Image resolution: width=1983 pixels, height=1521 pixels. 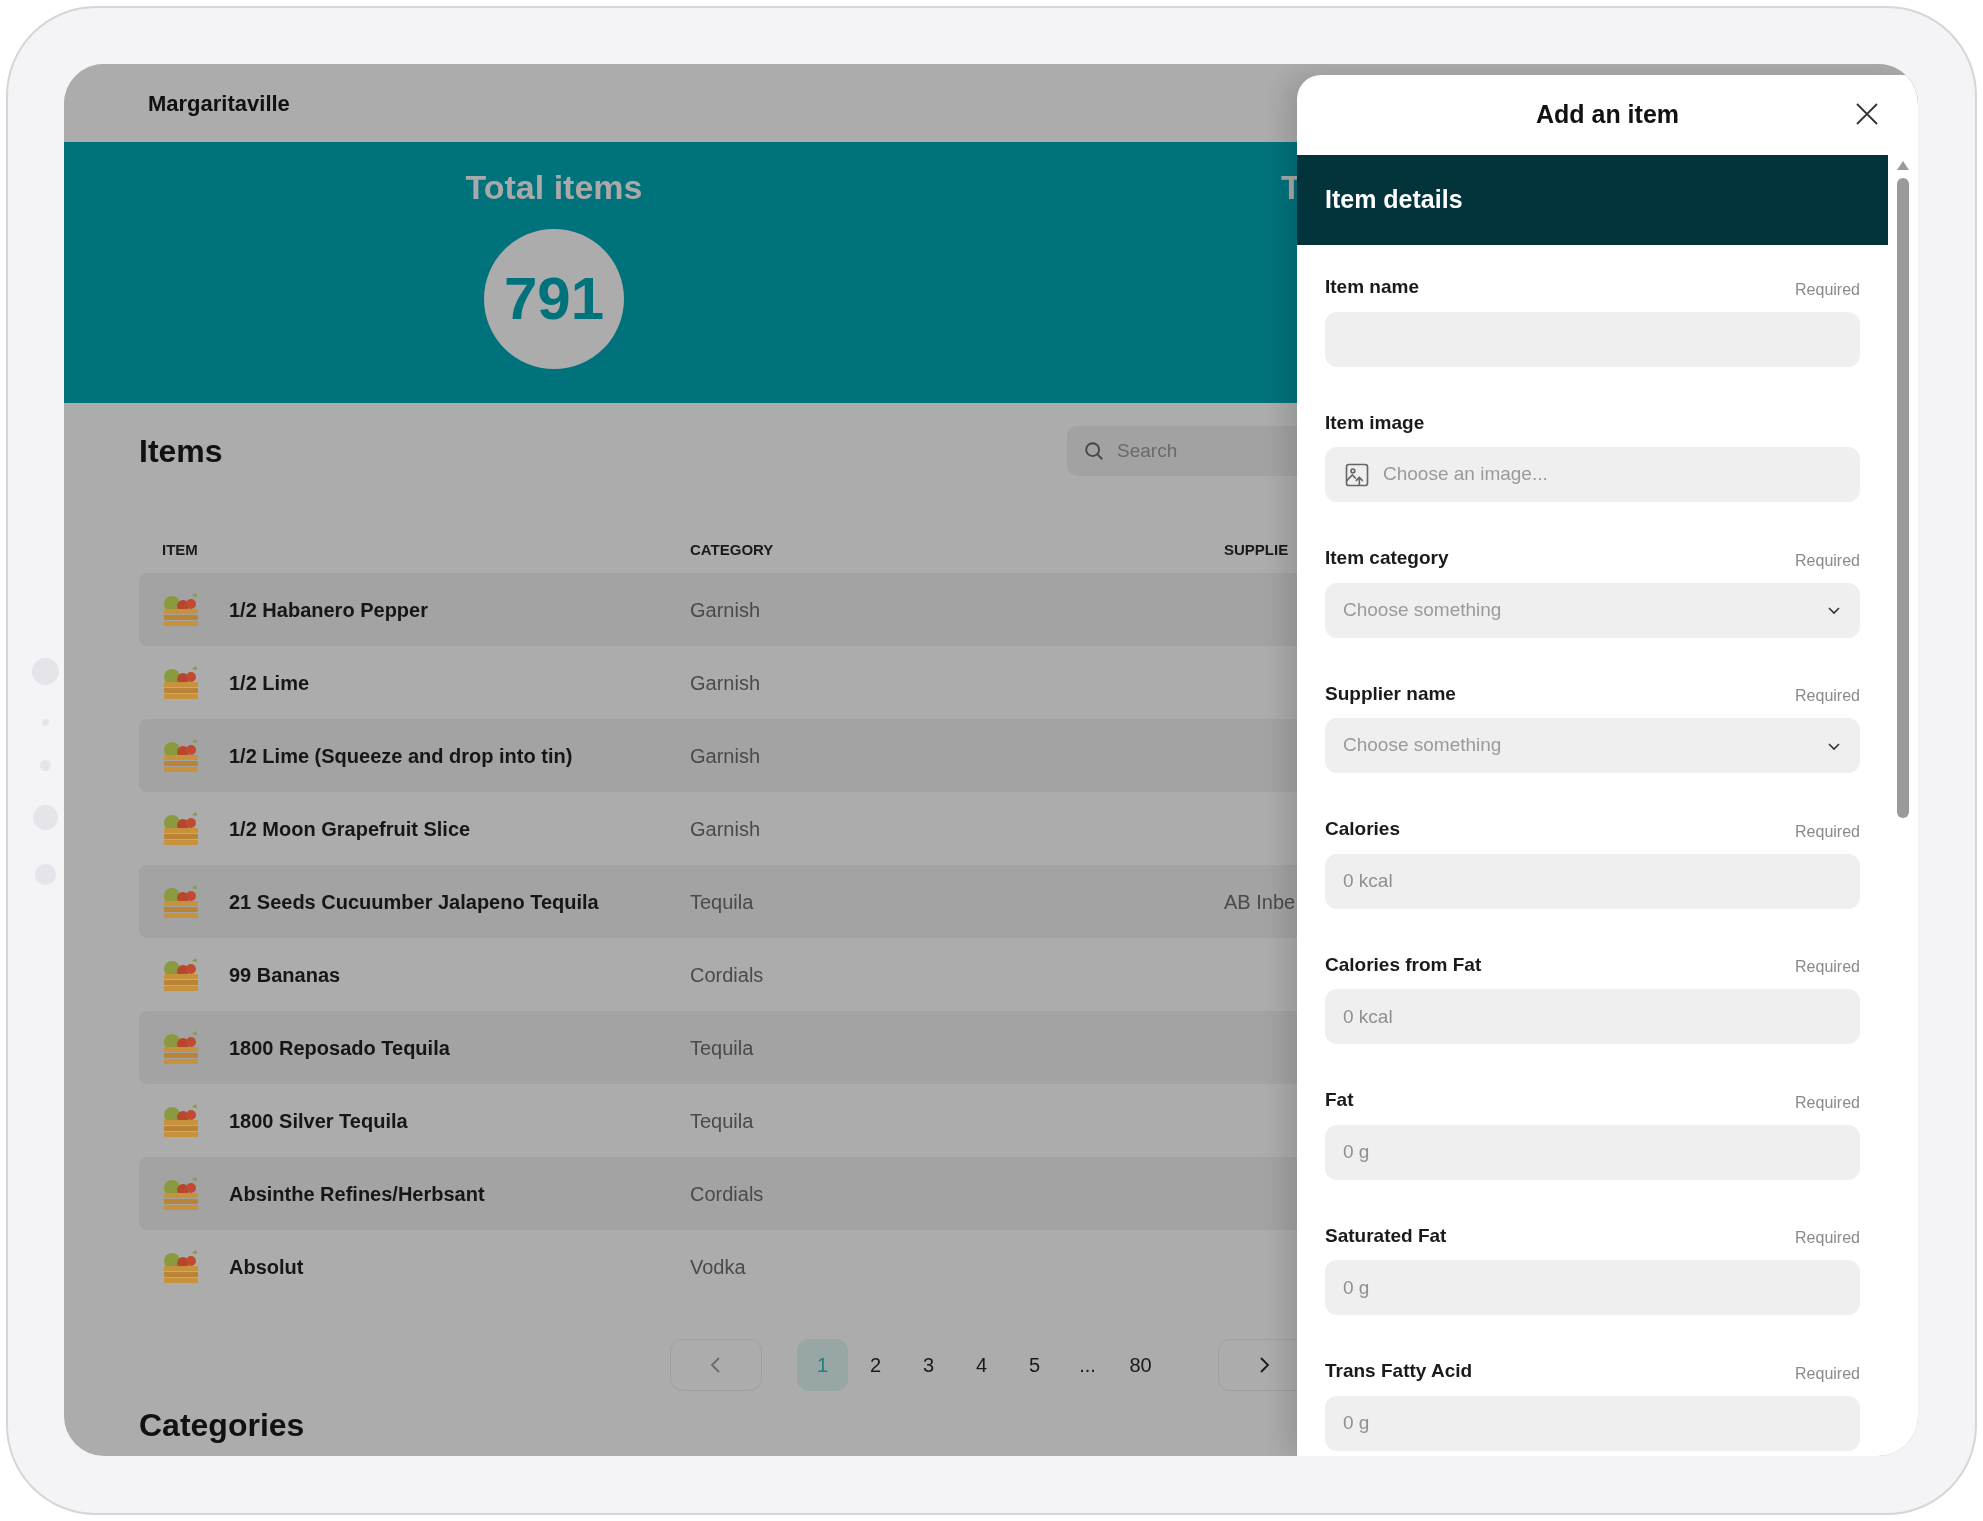 What do you see at coordinates (732, 549) in the screenshot?
I see `column-header: CATEGORY` at bounding box center [732, 549].